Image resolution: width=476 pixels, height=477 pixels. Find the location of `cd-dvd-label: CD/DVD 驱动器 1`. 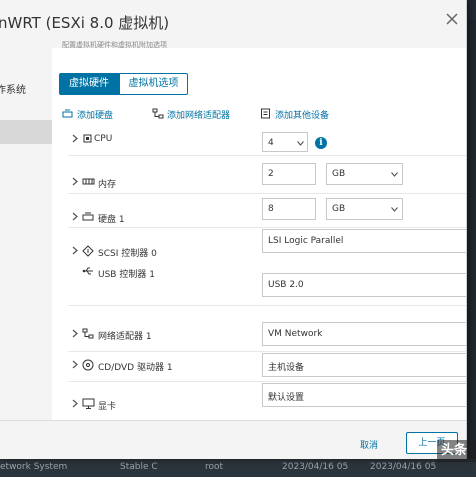

cd-dvd-label: CD/DVD 驱动器 1 is located at coordinates (135, 368).